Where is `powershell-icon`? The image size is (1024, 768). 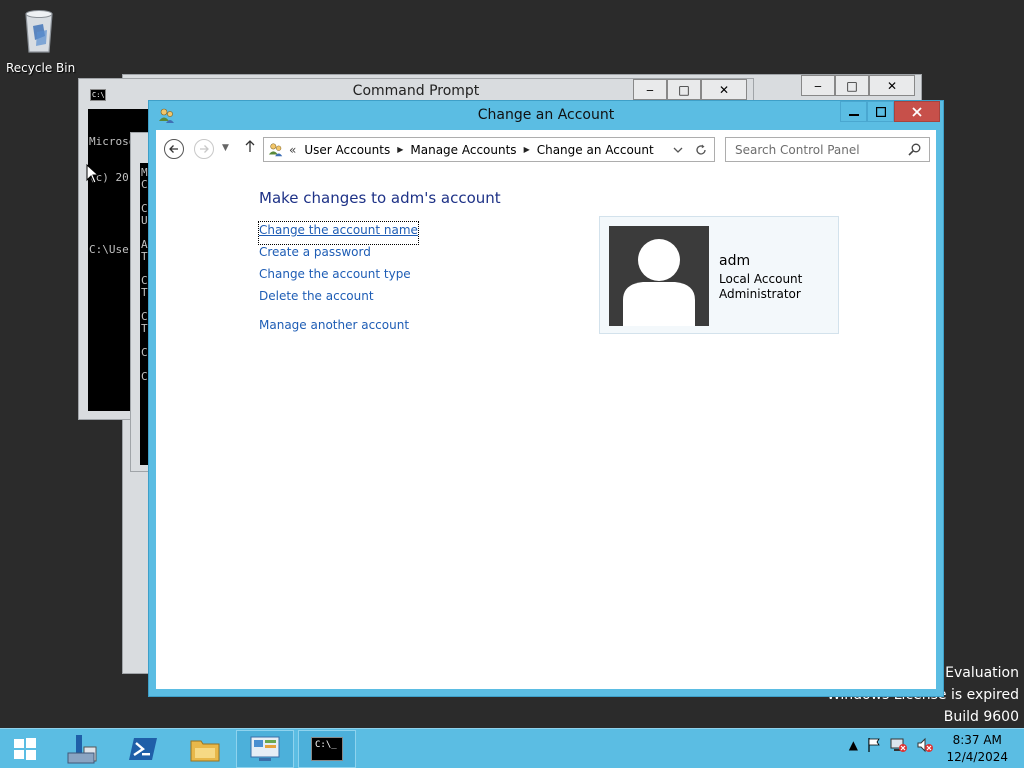
powershell-icon is located at coordinates (143, 749).